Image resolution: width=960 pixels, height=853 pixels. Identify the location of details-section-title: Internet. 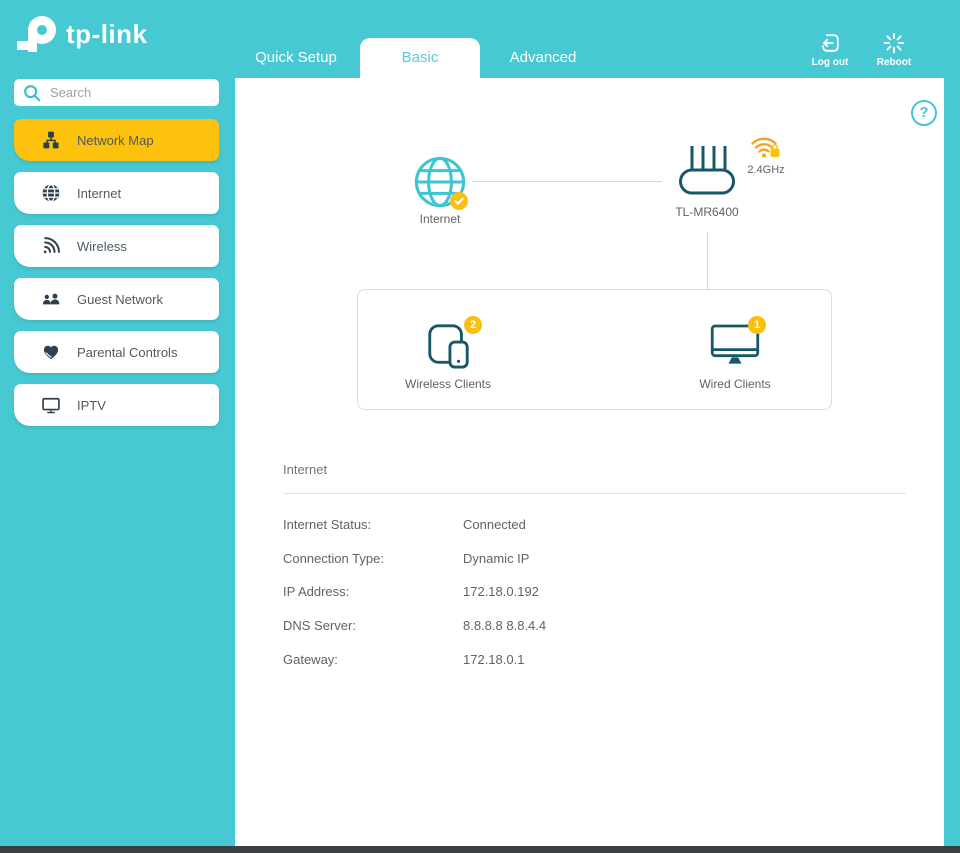
(305, 469).